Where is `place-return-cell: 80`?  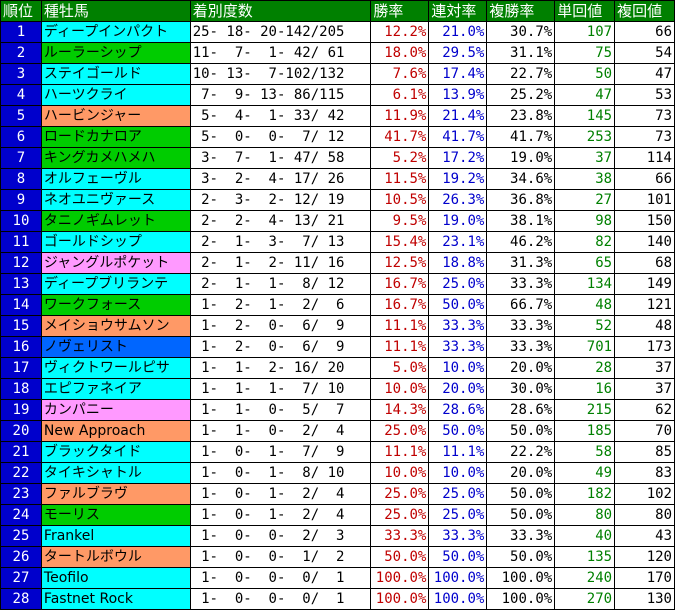 place-return-cell: 80 is located at coordinates (644, 515).